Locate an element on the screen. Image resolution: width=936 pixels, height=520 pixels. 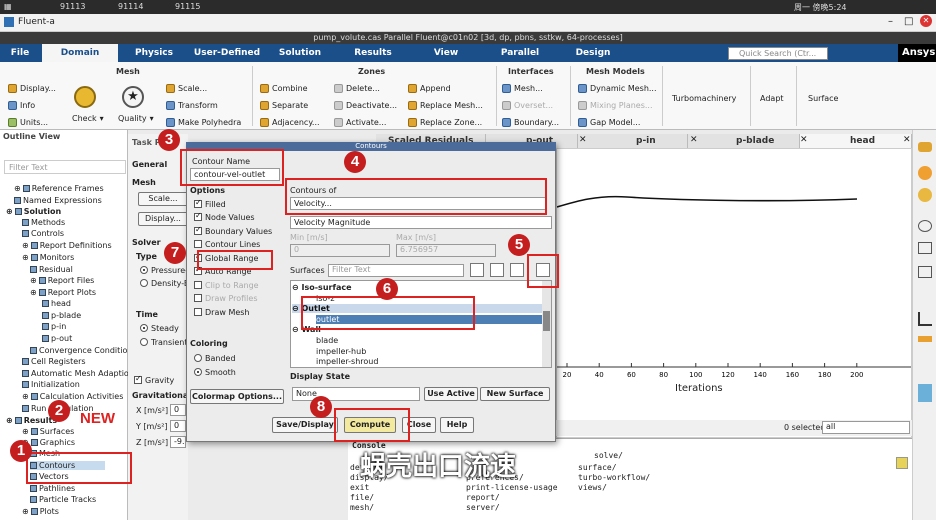
z-accel-input: -9.81 is located at coordinates (178, 442).